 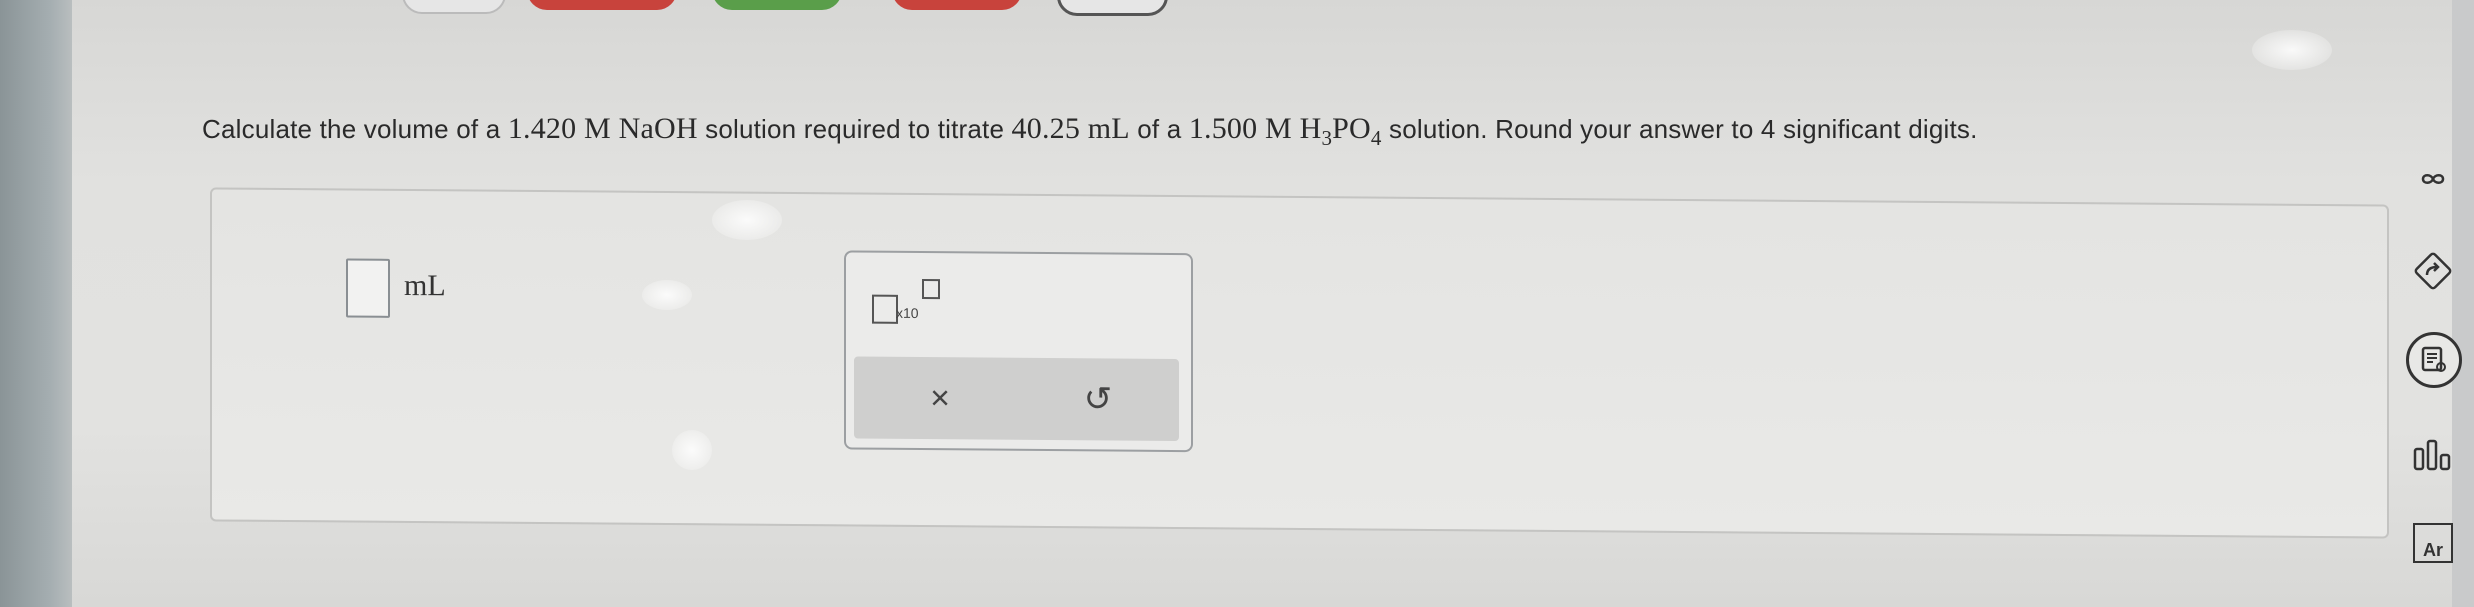 What do you see at coordinates (1018, 351) in the screenshot?
I see `math-keypad: x10 × ↺` at bounding box center [1018, 351].